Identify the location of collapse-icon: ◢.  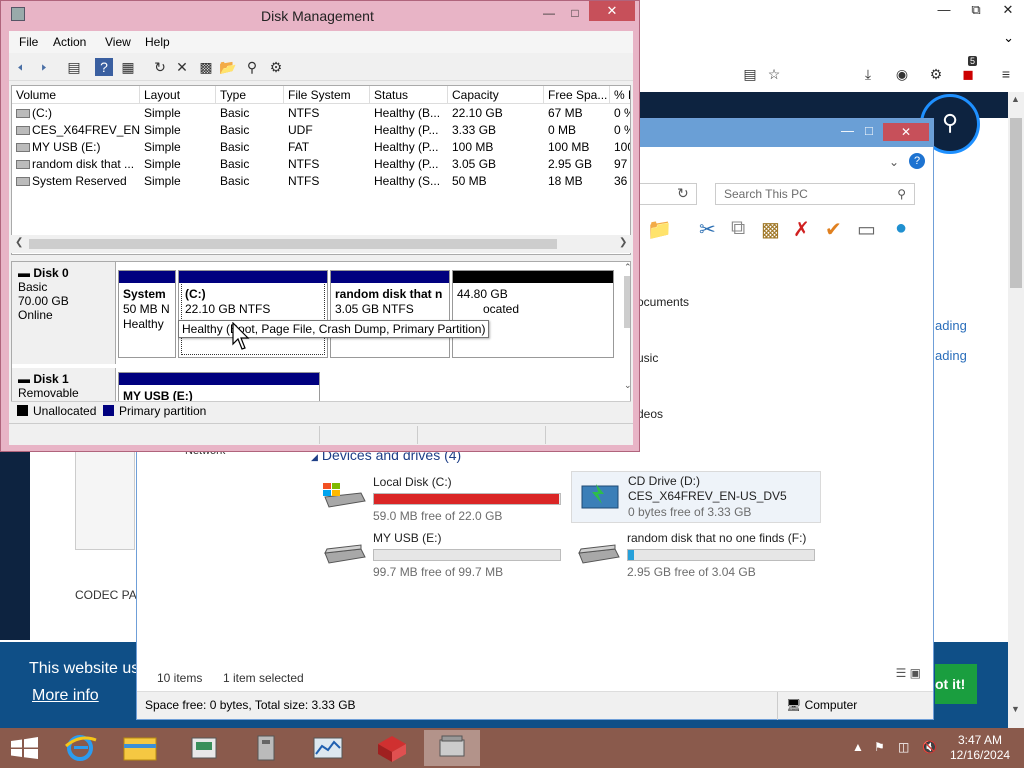
(314, 457).